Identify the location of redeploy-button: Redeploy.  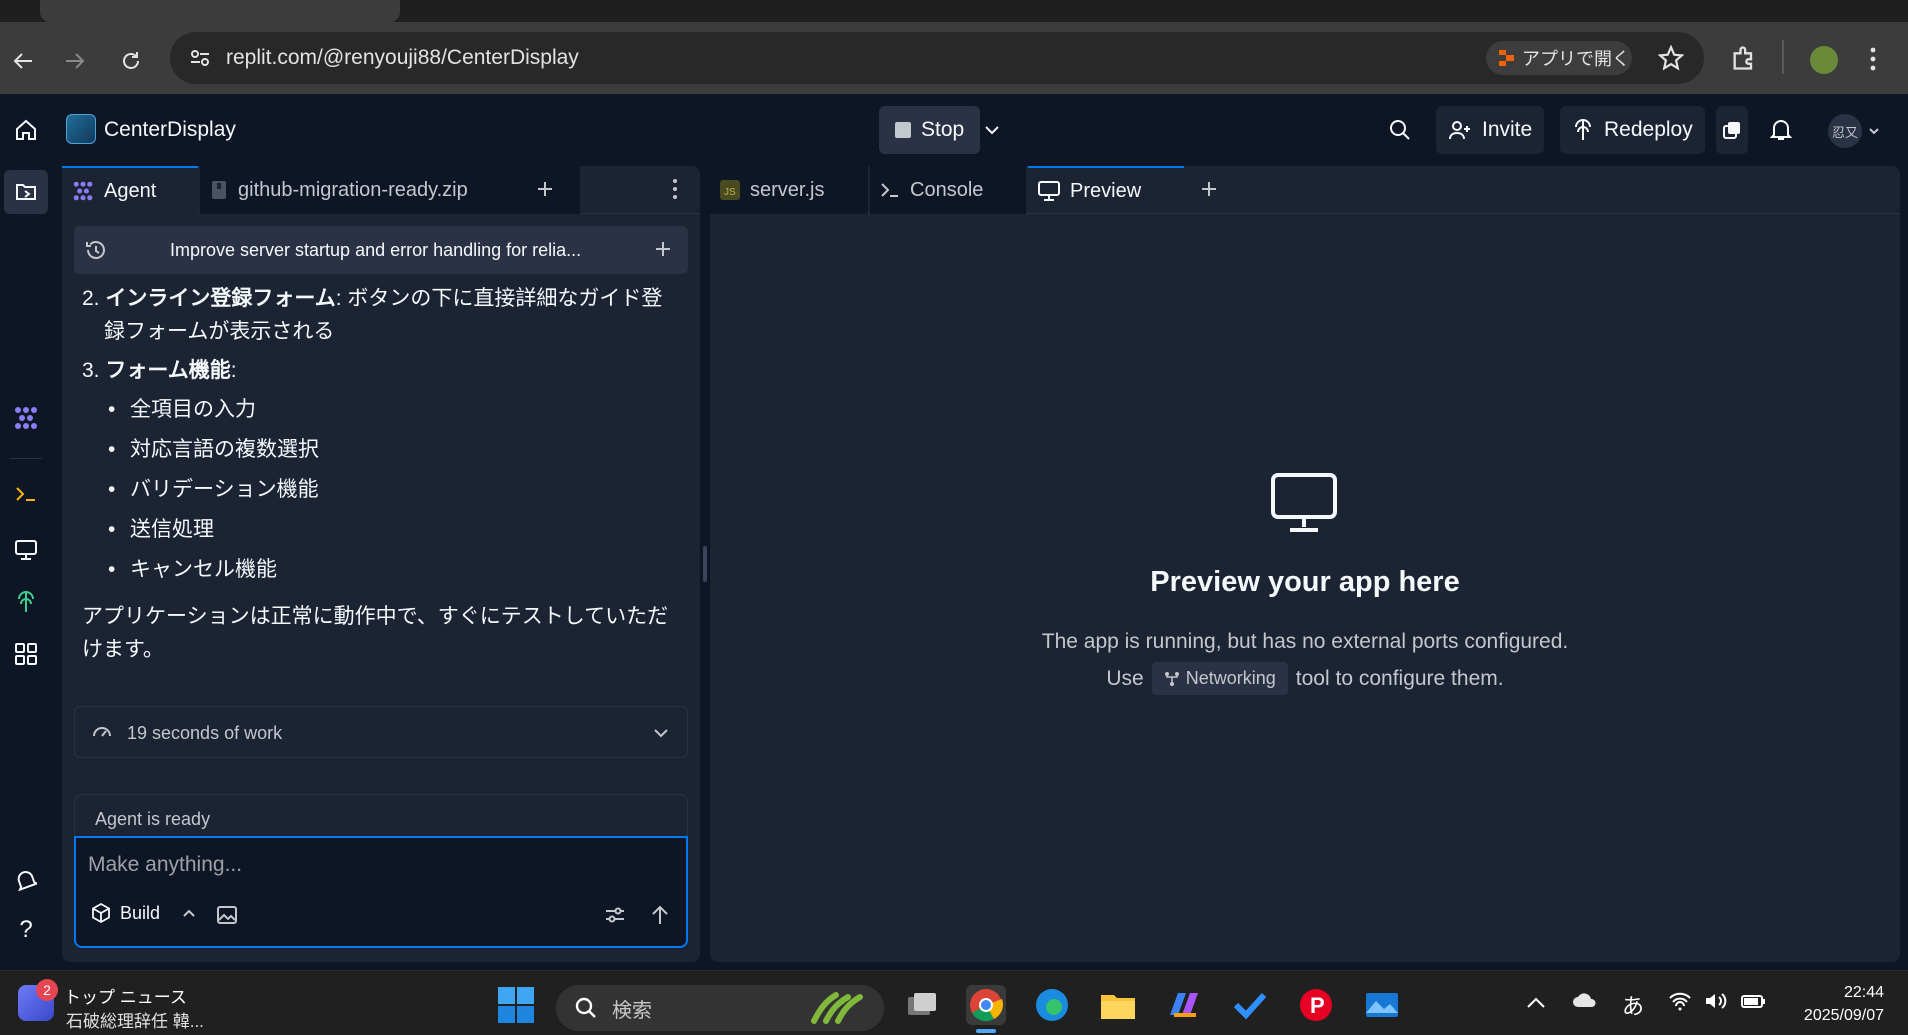
(1632, 130).